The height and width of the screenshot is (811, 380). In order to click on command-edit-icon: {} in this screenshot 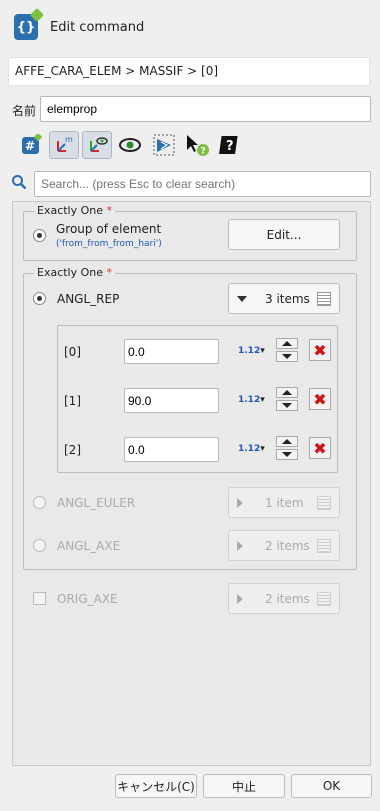, I will do `click(29, 23)`.